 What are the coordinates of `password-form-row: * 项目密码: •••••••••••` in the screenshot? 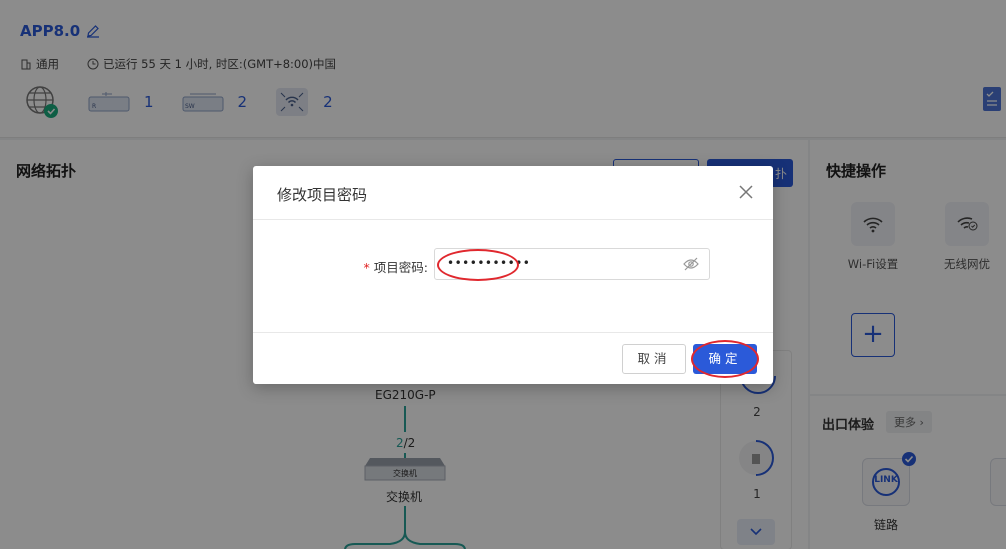 It's located at (513, 264).